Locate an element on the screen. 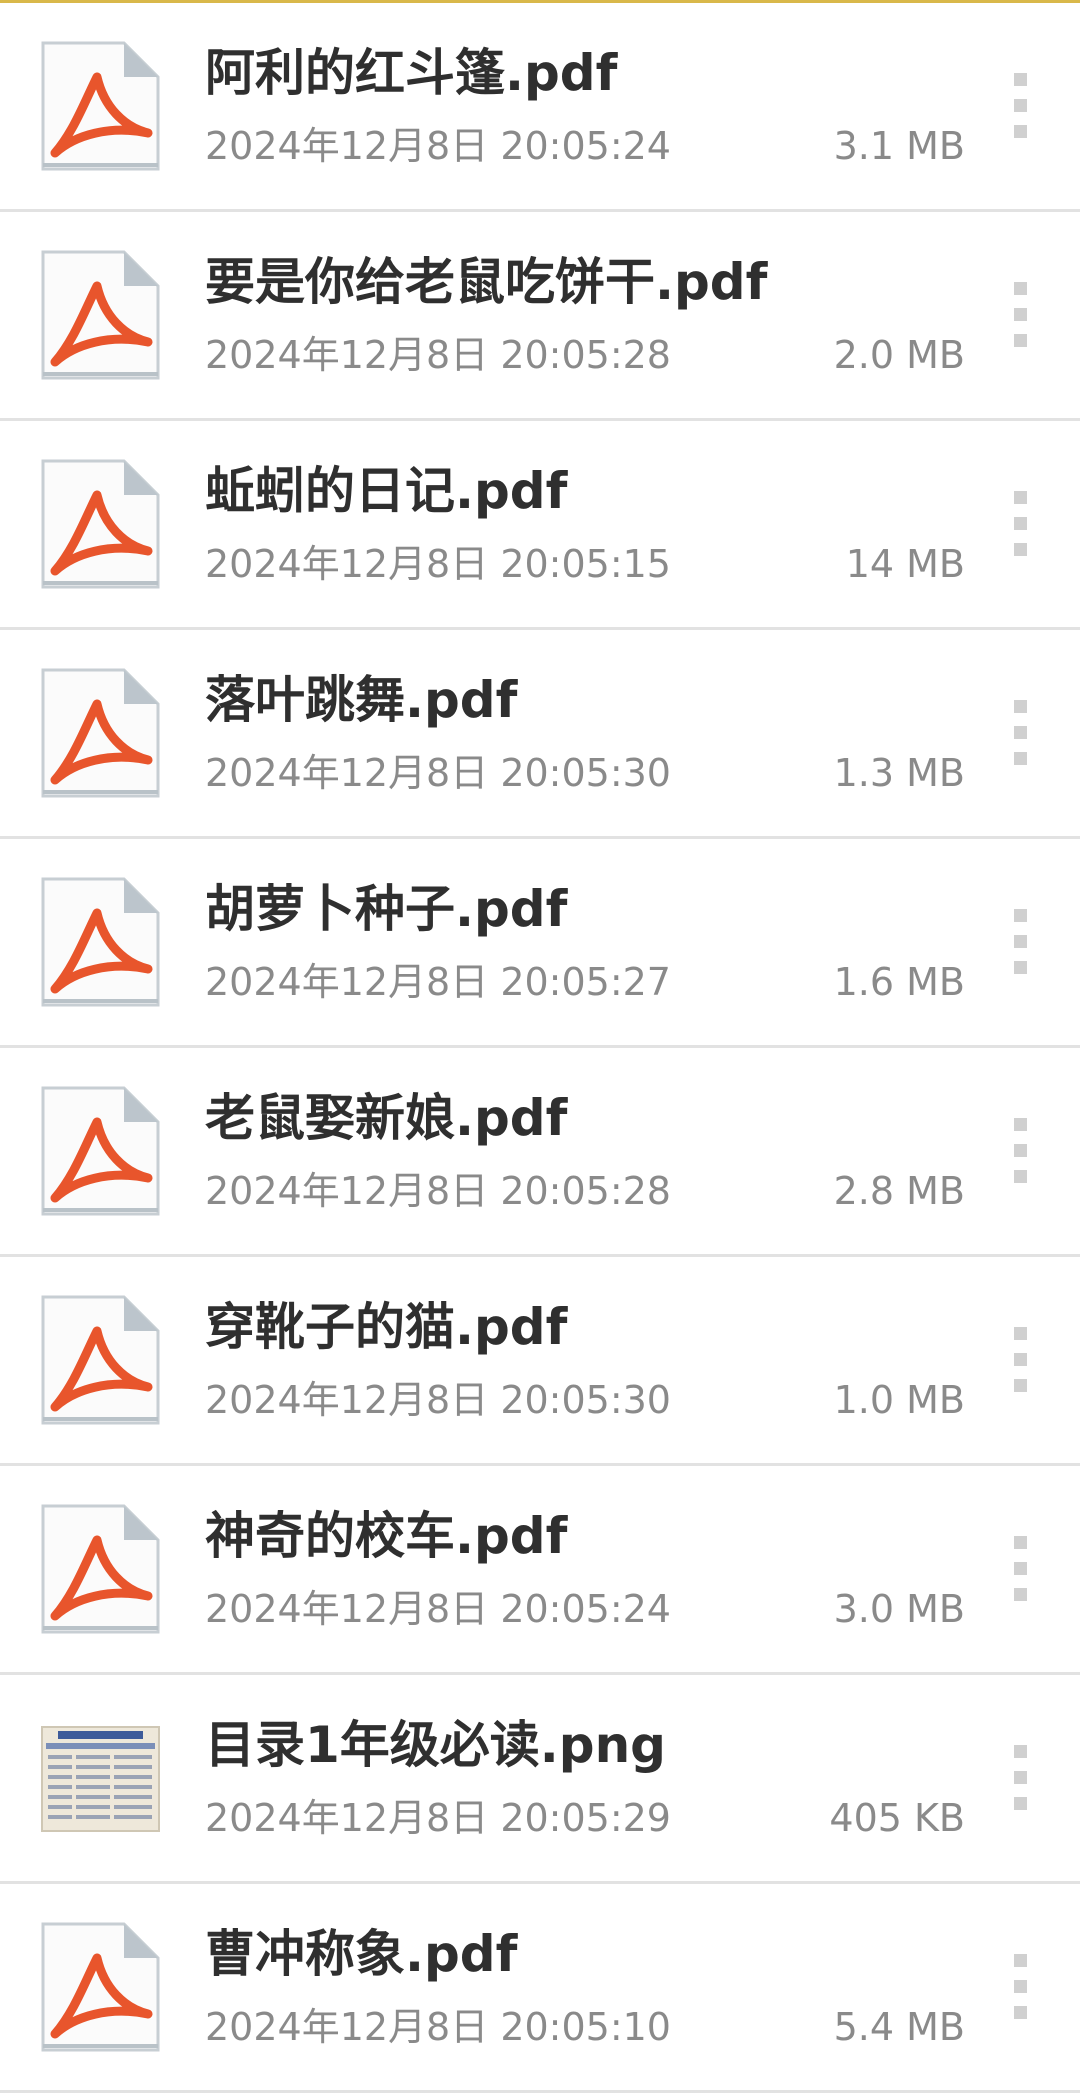  file-name: 目录1年级必读.png is located at coordinates (435, 1745).